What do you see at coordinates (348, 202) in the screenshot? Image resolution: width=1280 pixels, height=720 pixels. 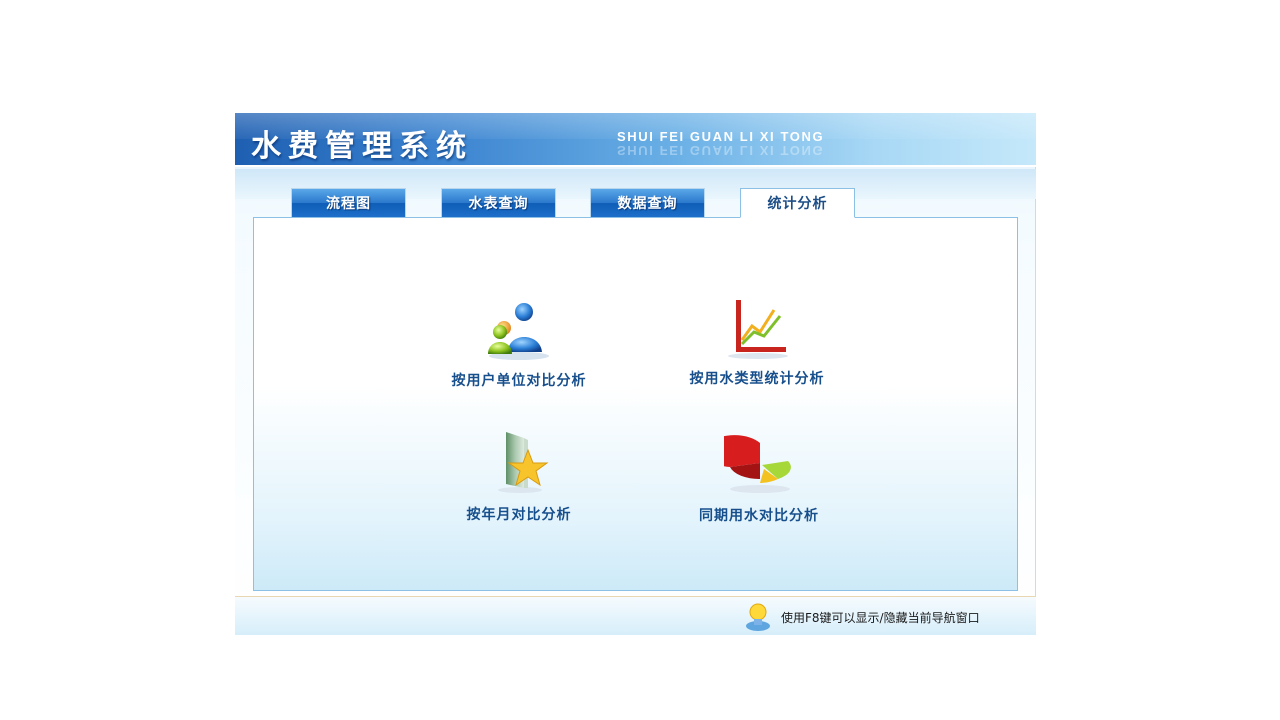 I see `tab-flowchart: 流程图` at bounding box center [348, 202].